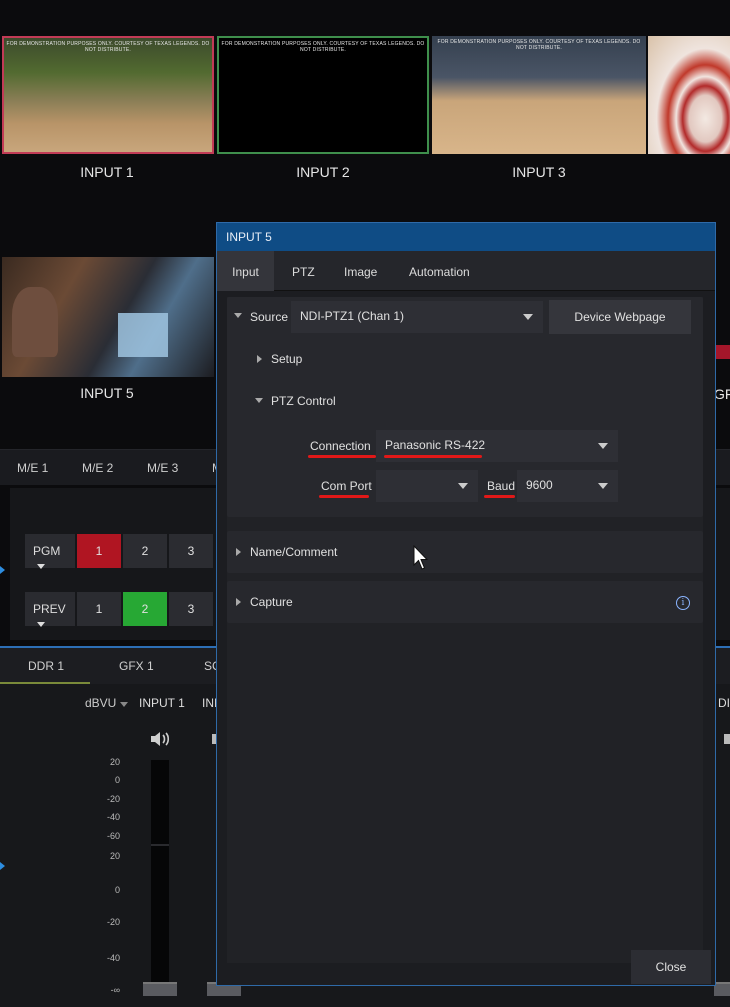  I want to click on tab-me3: M/E 3, so click(162, 468).